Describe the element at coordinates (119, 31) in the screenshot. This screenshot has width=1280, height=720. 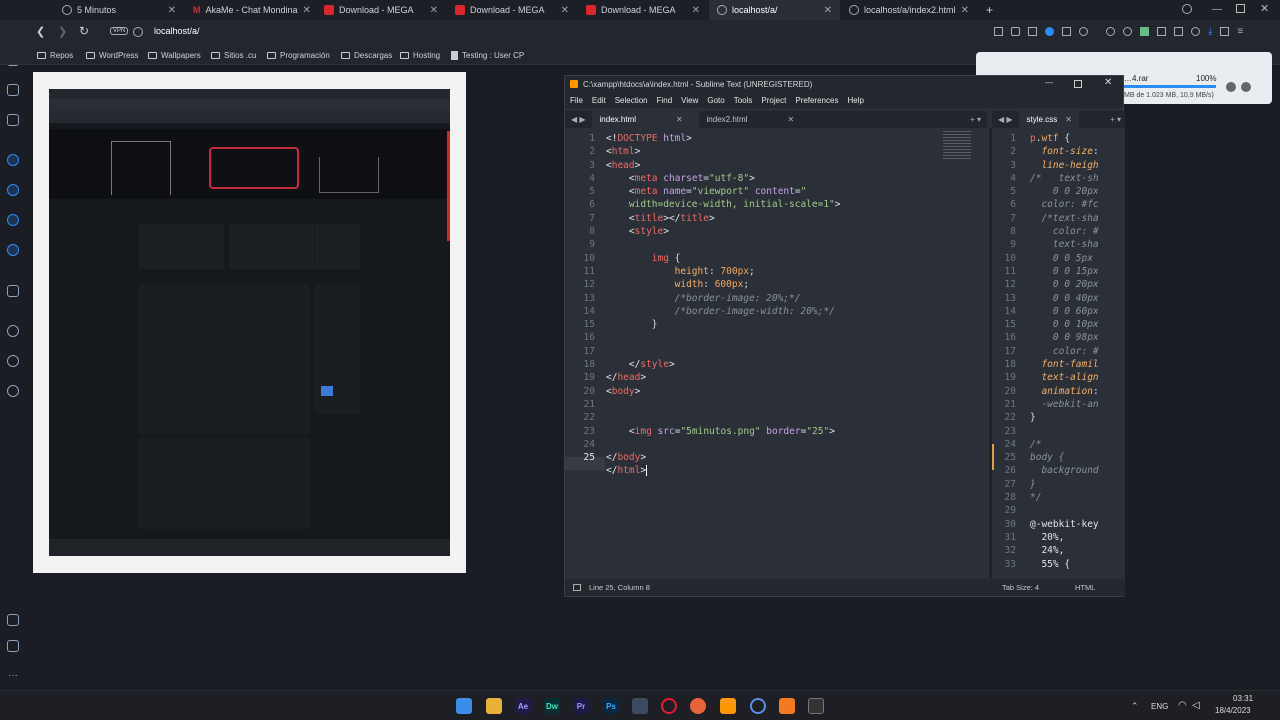
I see `vpn-badge: VPN` at that location.